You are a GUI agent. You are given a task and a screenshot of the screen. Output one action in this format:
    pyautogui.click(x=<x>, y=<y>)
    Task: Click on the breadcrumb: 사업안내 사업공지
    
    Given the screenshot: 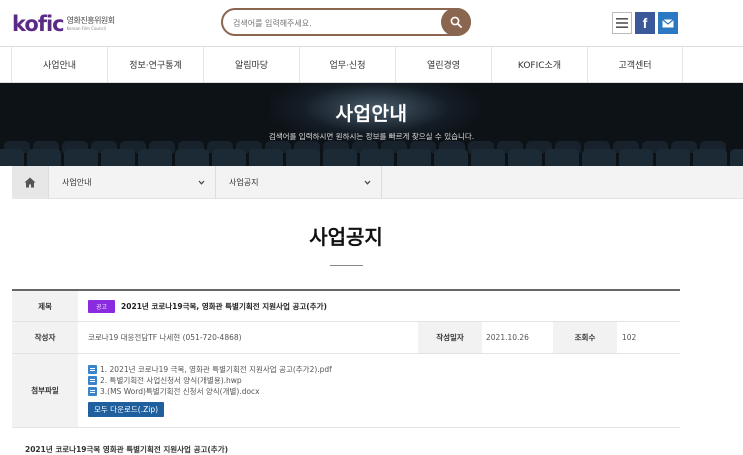 What is the action you would take?
    pyautogui.click(x=377, y=182)
    